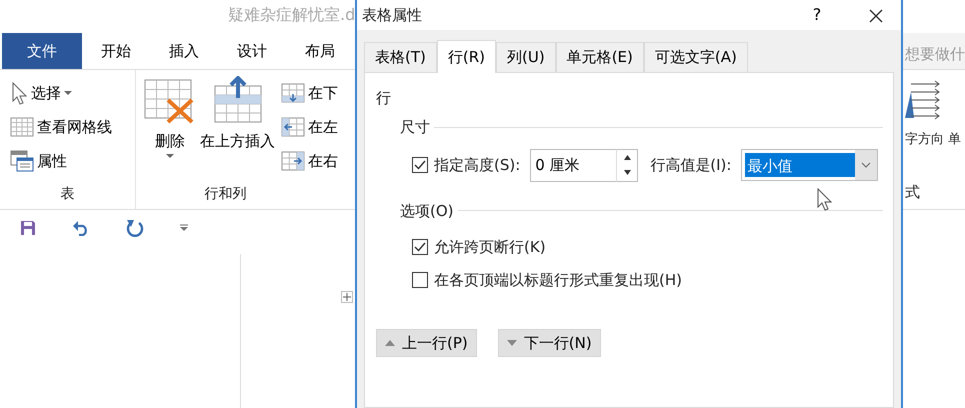  I want to click on ribbon-button: 在上方插入, so click(237, 127).